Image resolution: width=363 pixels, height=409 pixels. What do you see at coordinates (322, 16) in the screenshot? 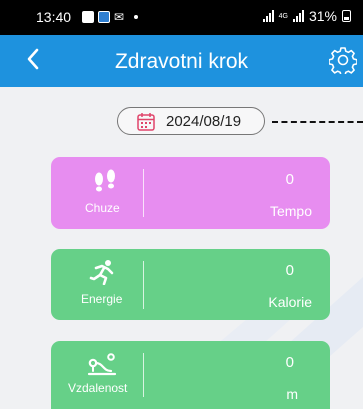
I see `battery-percent: 31%` at bounding box center [322, 16].